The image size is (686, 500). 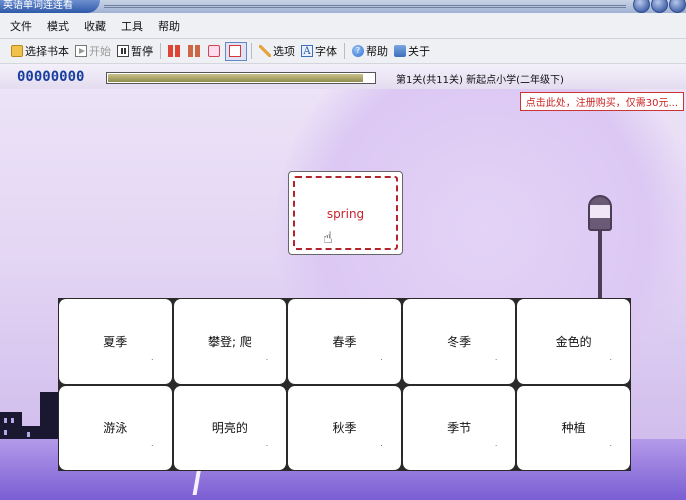 I want to click on minimize-button, so click(x=641, y=6).